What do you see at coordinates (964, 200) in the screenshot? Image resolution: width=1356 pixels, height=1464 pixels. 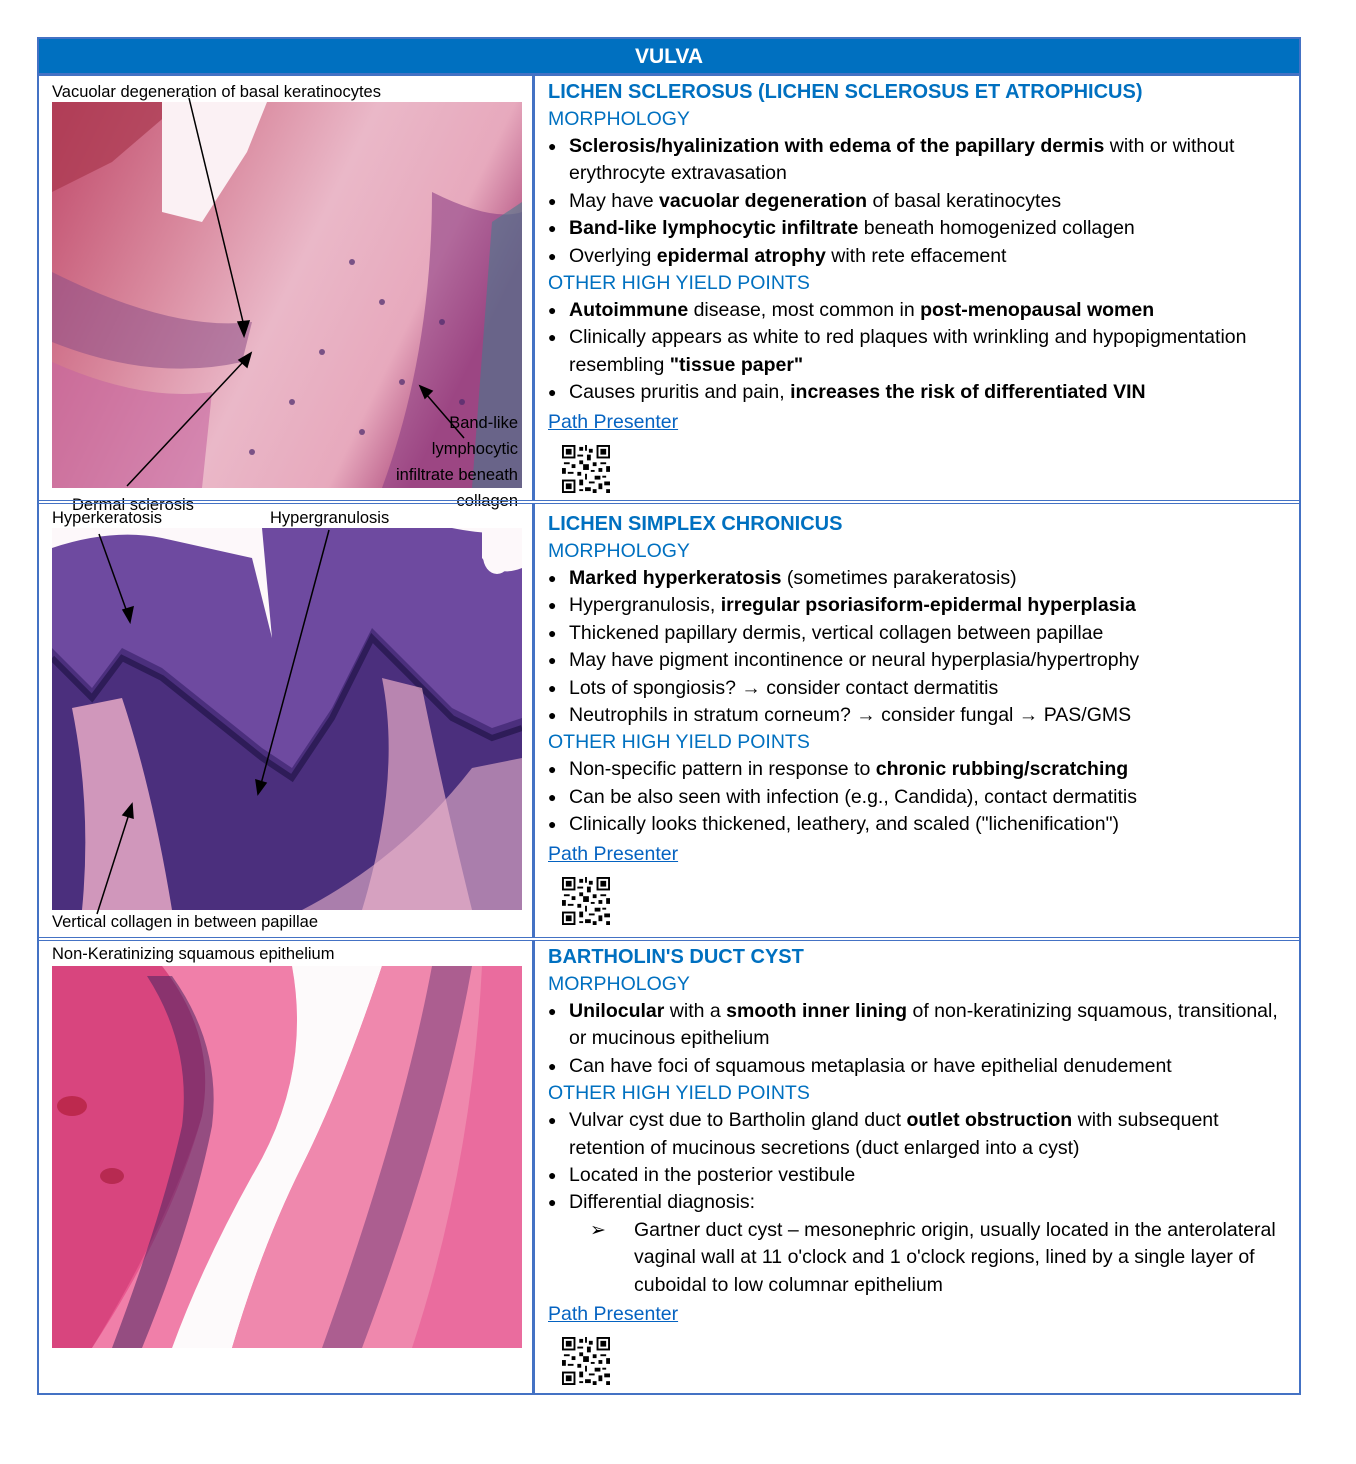 I see `text-run: of basal keratinocytes` at bounding box center [964, 200].